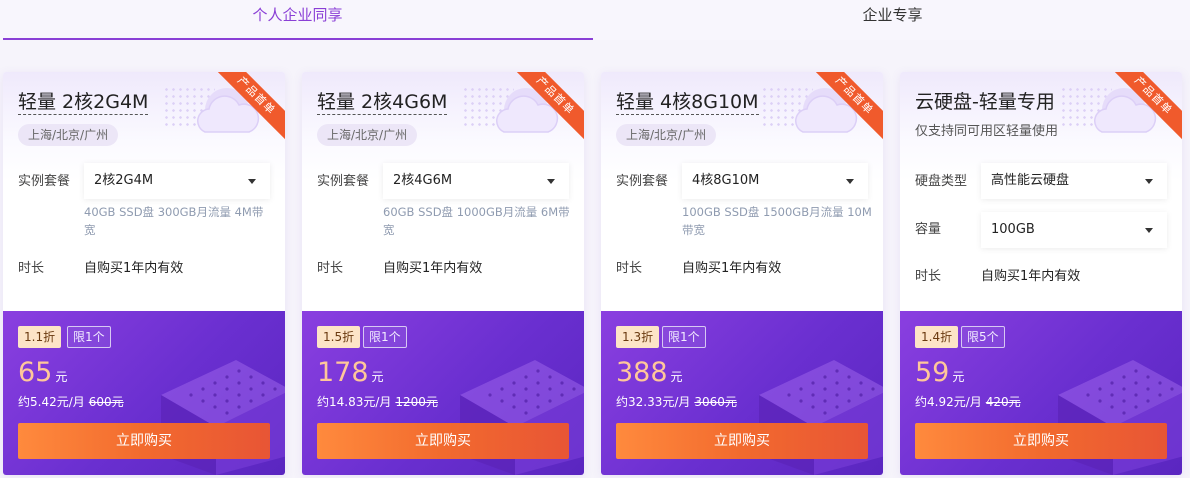 This screenshot has width=1190, height=478. What do you see at coordinates (937, 337) in the screenshot?
I see `discount-badge: 1.4折` at bounding box center [937, 337].